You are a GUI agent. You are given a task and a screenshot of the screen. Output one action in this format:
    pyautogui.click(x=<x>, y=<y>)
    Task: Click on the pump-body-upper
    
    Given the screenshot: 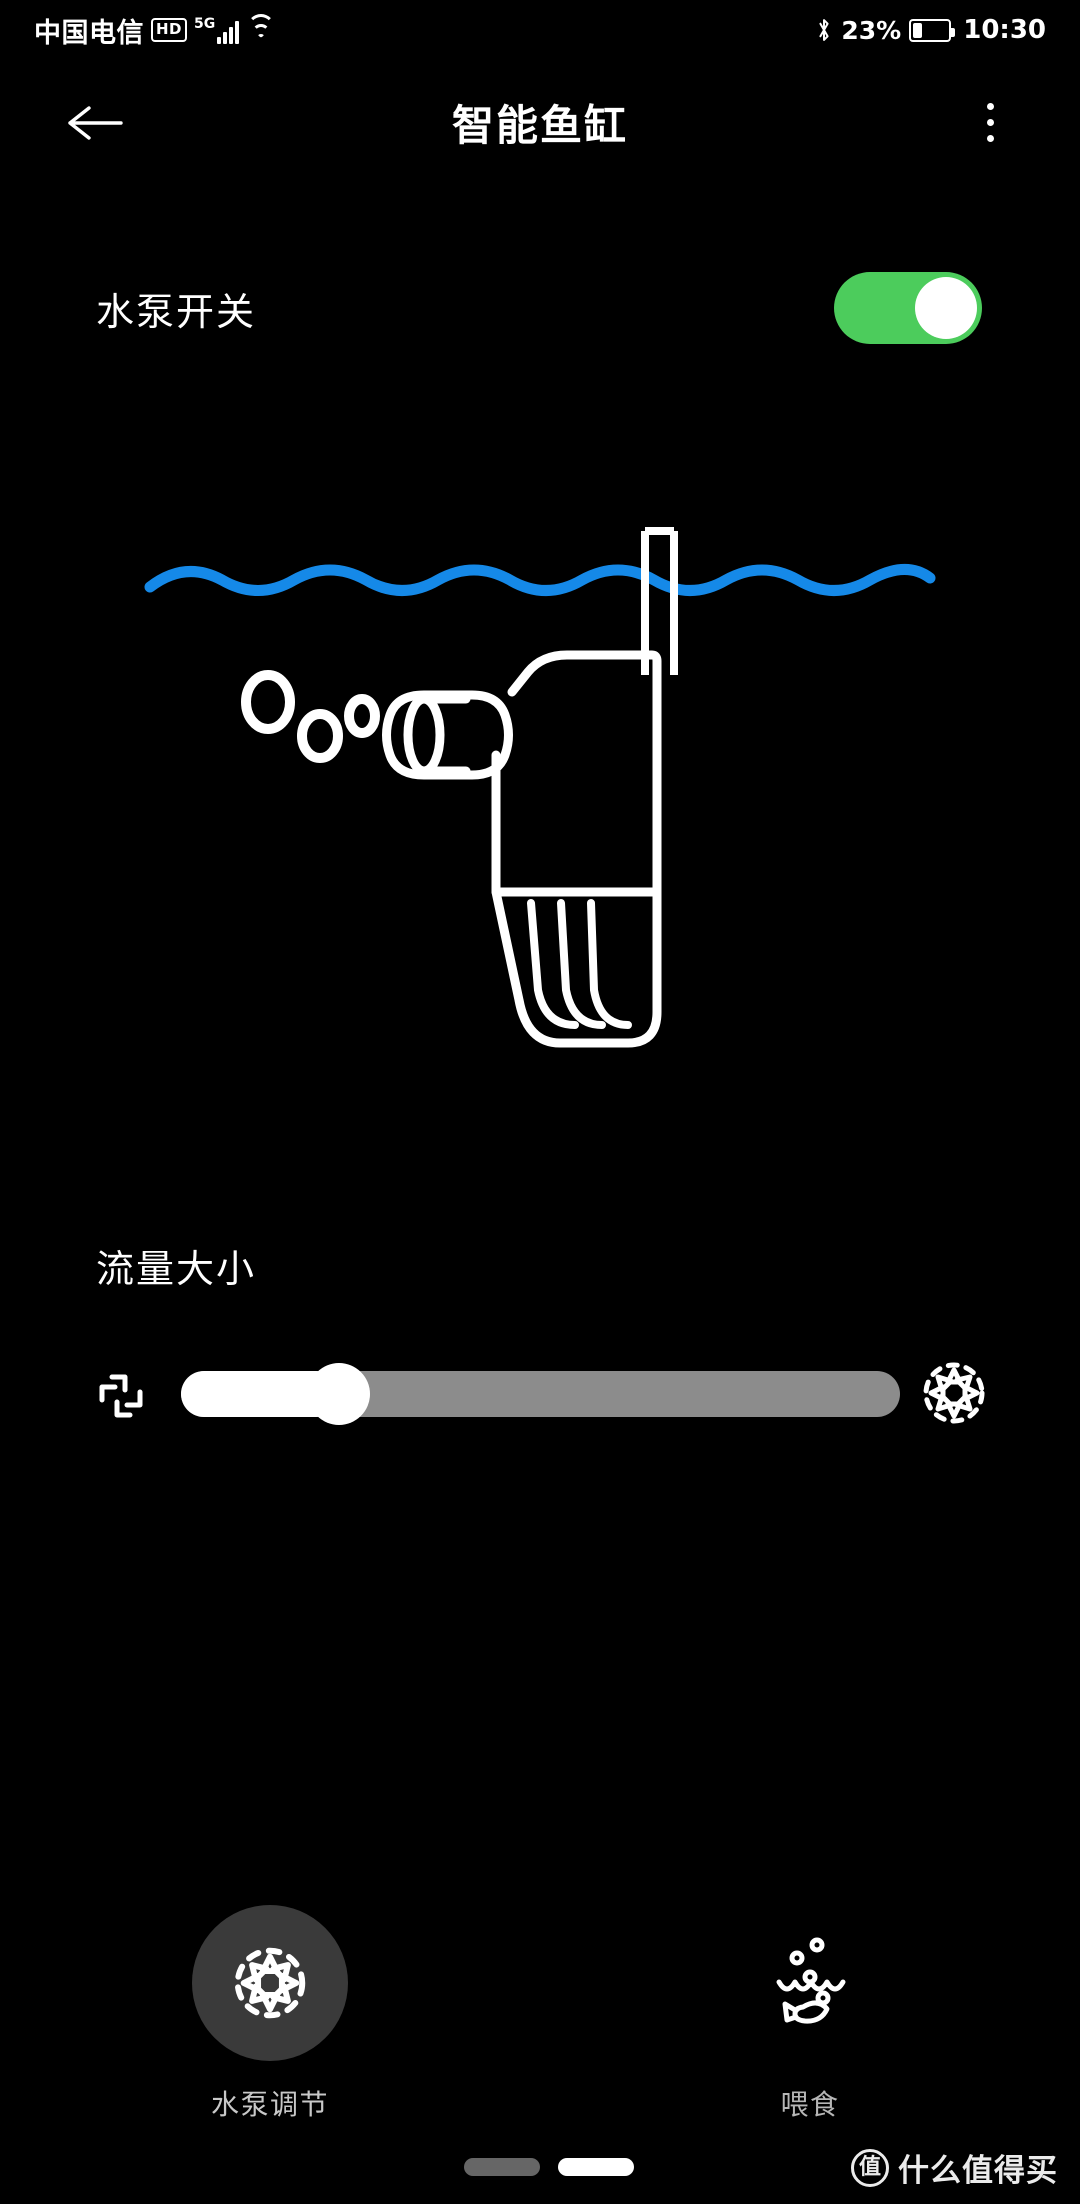 What is the action you would take?
    pyautogui.click(x=576, y=773)
    